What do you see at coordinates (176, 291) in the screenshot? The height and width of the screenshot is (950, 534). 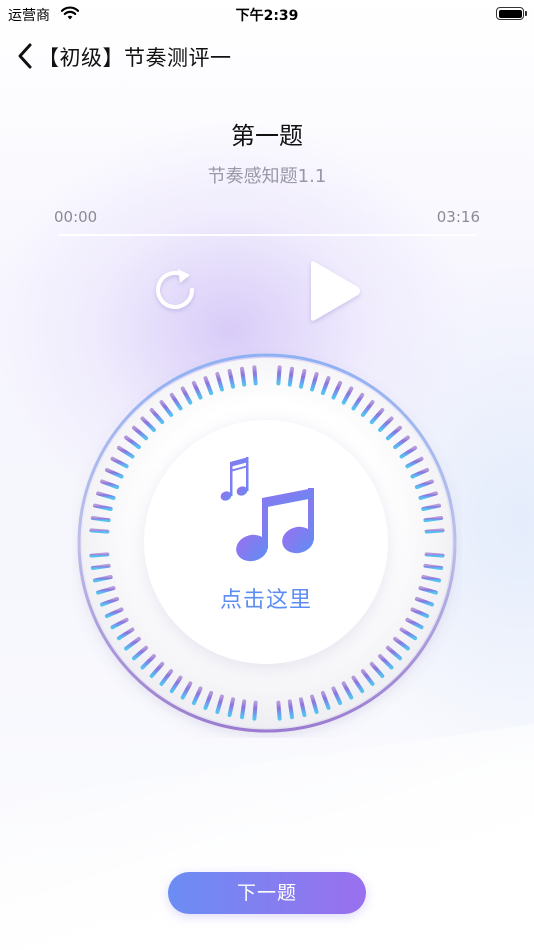 I see `replay-icon` at bounding box center [176, 291].